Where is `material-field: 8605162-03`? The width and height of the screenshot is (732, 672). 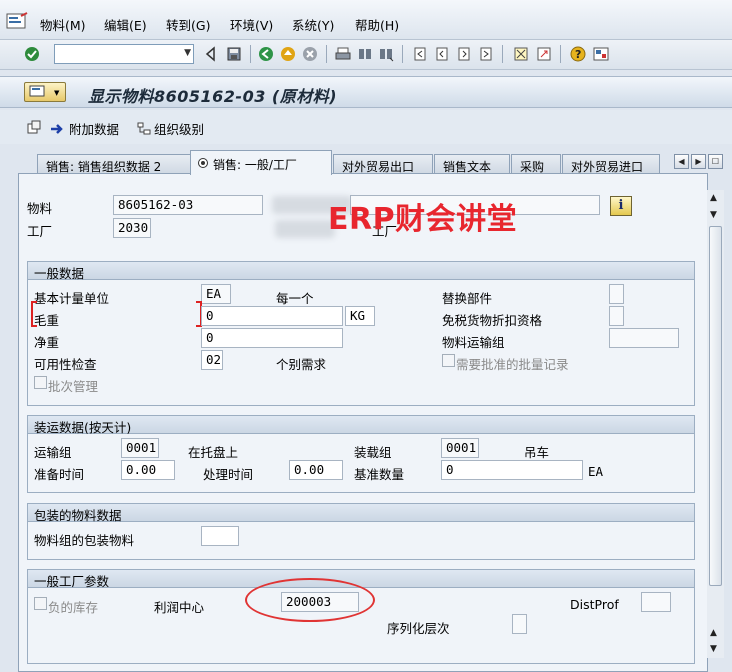
material-field: 8605162-03 is located at coordinates (188, 205).